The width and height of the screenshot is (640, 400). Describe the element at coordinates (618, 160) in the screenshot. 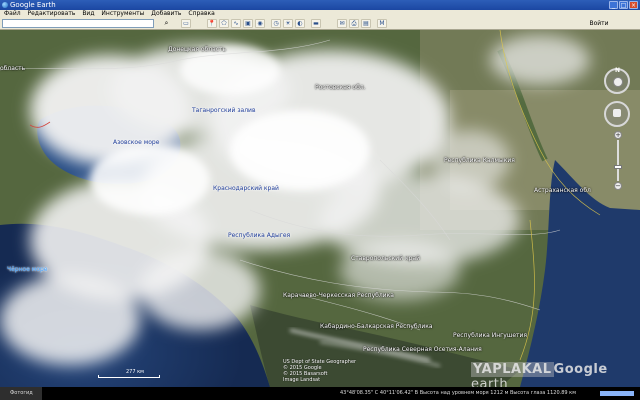

I see `zoom-slider` at that location.